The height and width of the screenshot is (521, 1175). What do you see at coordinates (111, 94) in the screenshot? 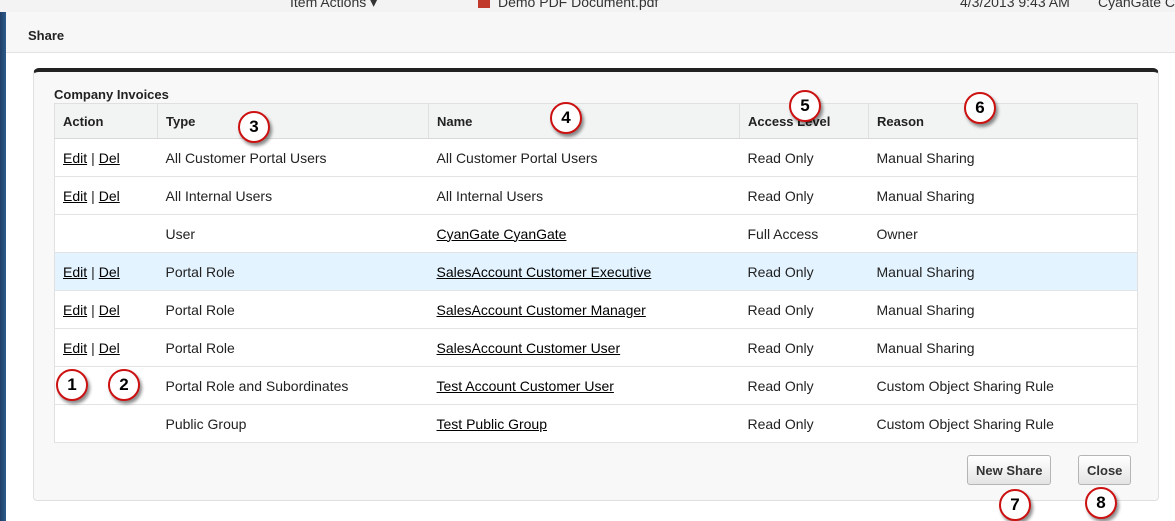
I see `section-title: Company Invoices` at bounding box center [111, 94].